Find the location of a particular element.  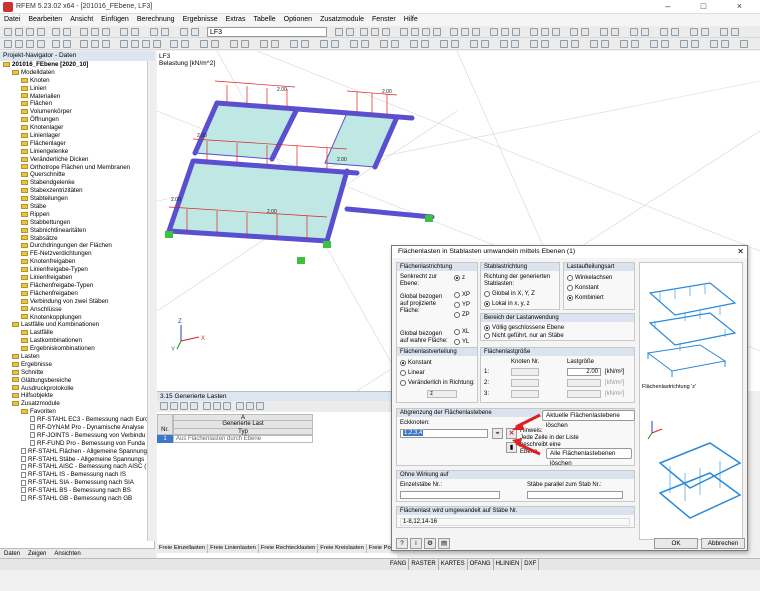

tool-b30-icon is located at coordinates (665, 44).